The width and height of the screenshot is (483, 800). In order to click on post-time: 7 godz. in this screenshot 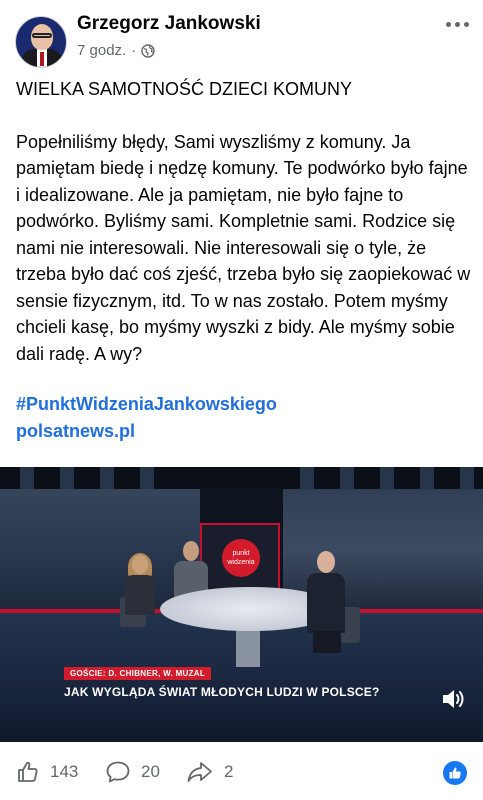, I will do `click(101, 50)`.